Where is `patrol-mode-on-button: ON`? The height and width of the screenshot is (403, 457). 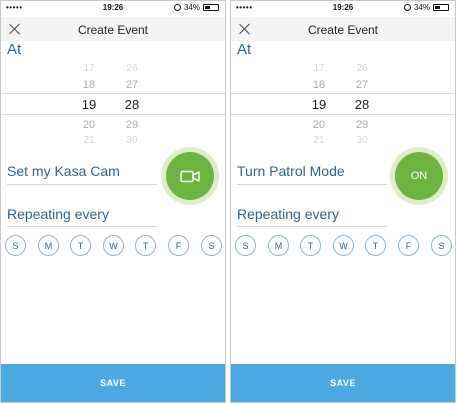 patrol-mode-on-button: ON is located at coordinates (419, 176).